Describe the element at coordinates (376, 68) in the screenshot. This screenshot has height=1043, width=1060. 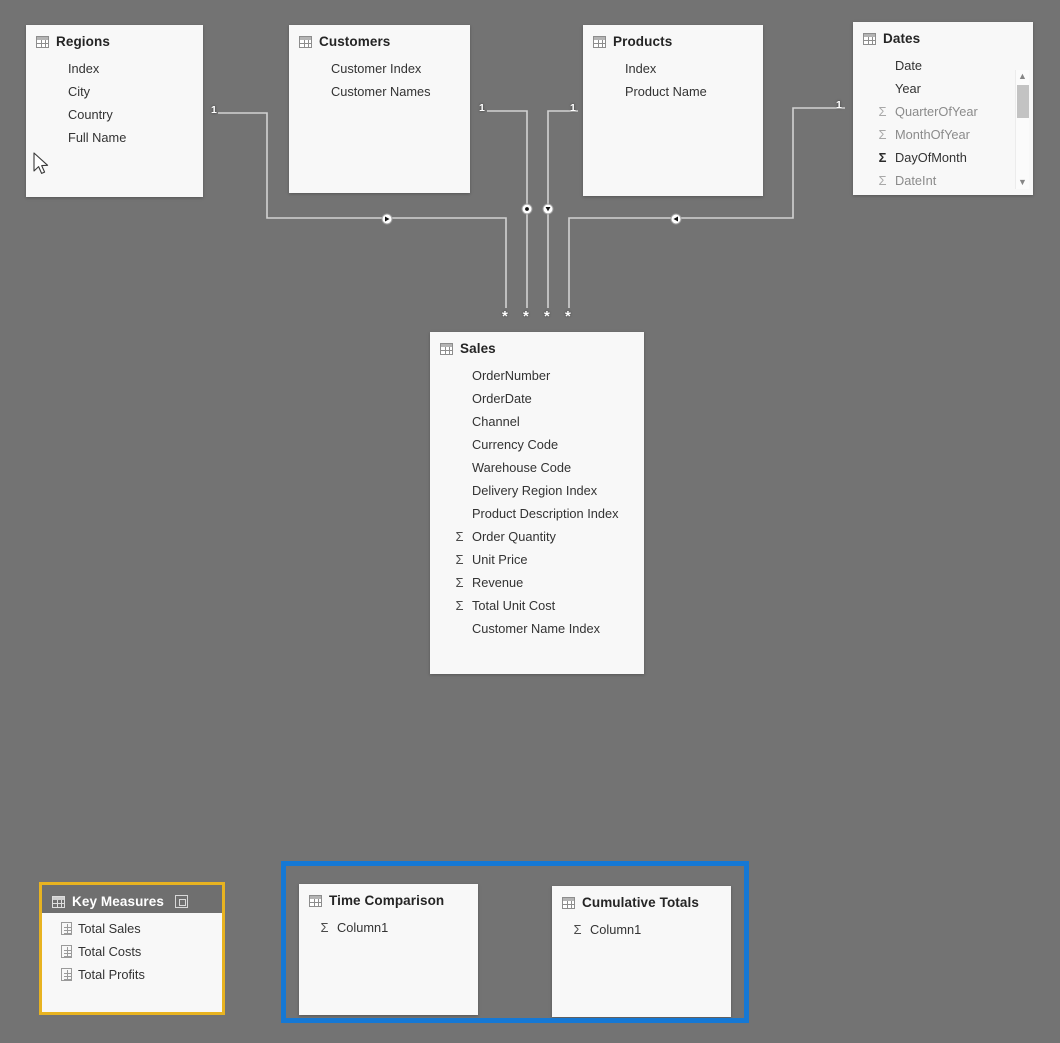
I see `field-label: Customer Index` at that location.